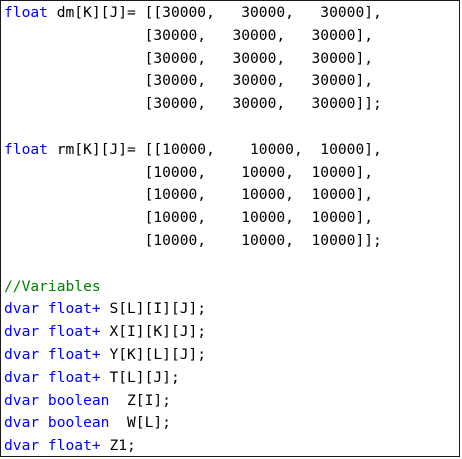  Describe the element at coordinates (231, 355) in the screenshot. I see `code-line-16: dvar float+ Y[K][L][J];` at that location.